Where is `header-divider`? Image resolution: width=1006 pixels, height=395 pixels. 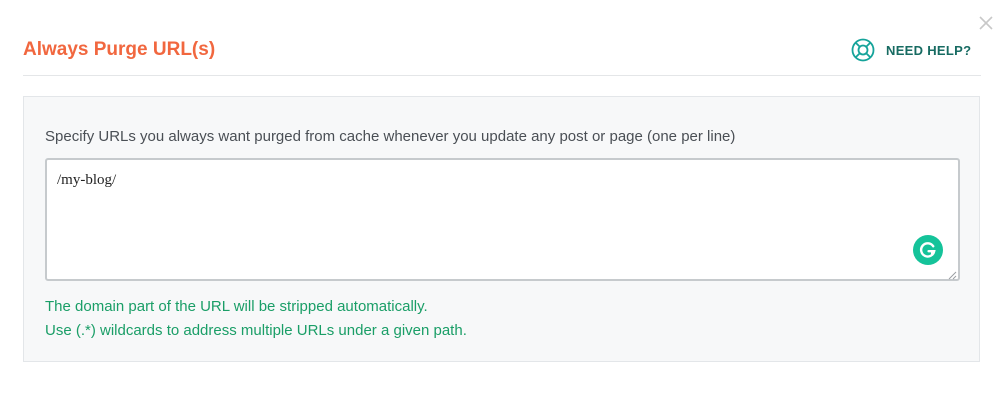
header-divider is located at coordinates (502, 75).